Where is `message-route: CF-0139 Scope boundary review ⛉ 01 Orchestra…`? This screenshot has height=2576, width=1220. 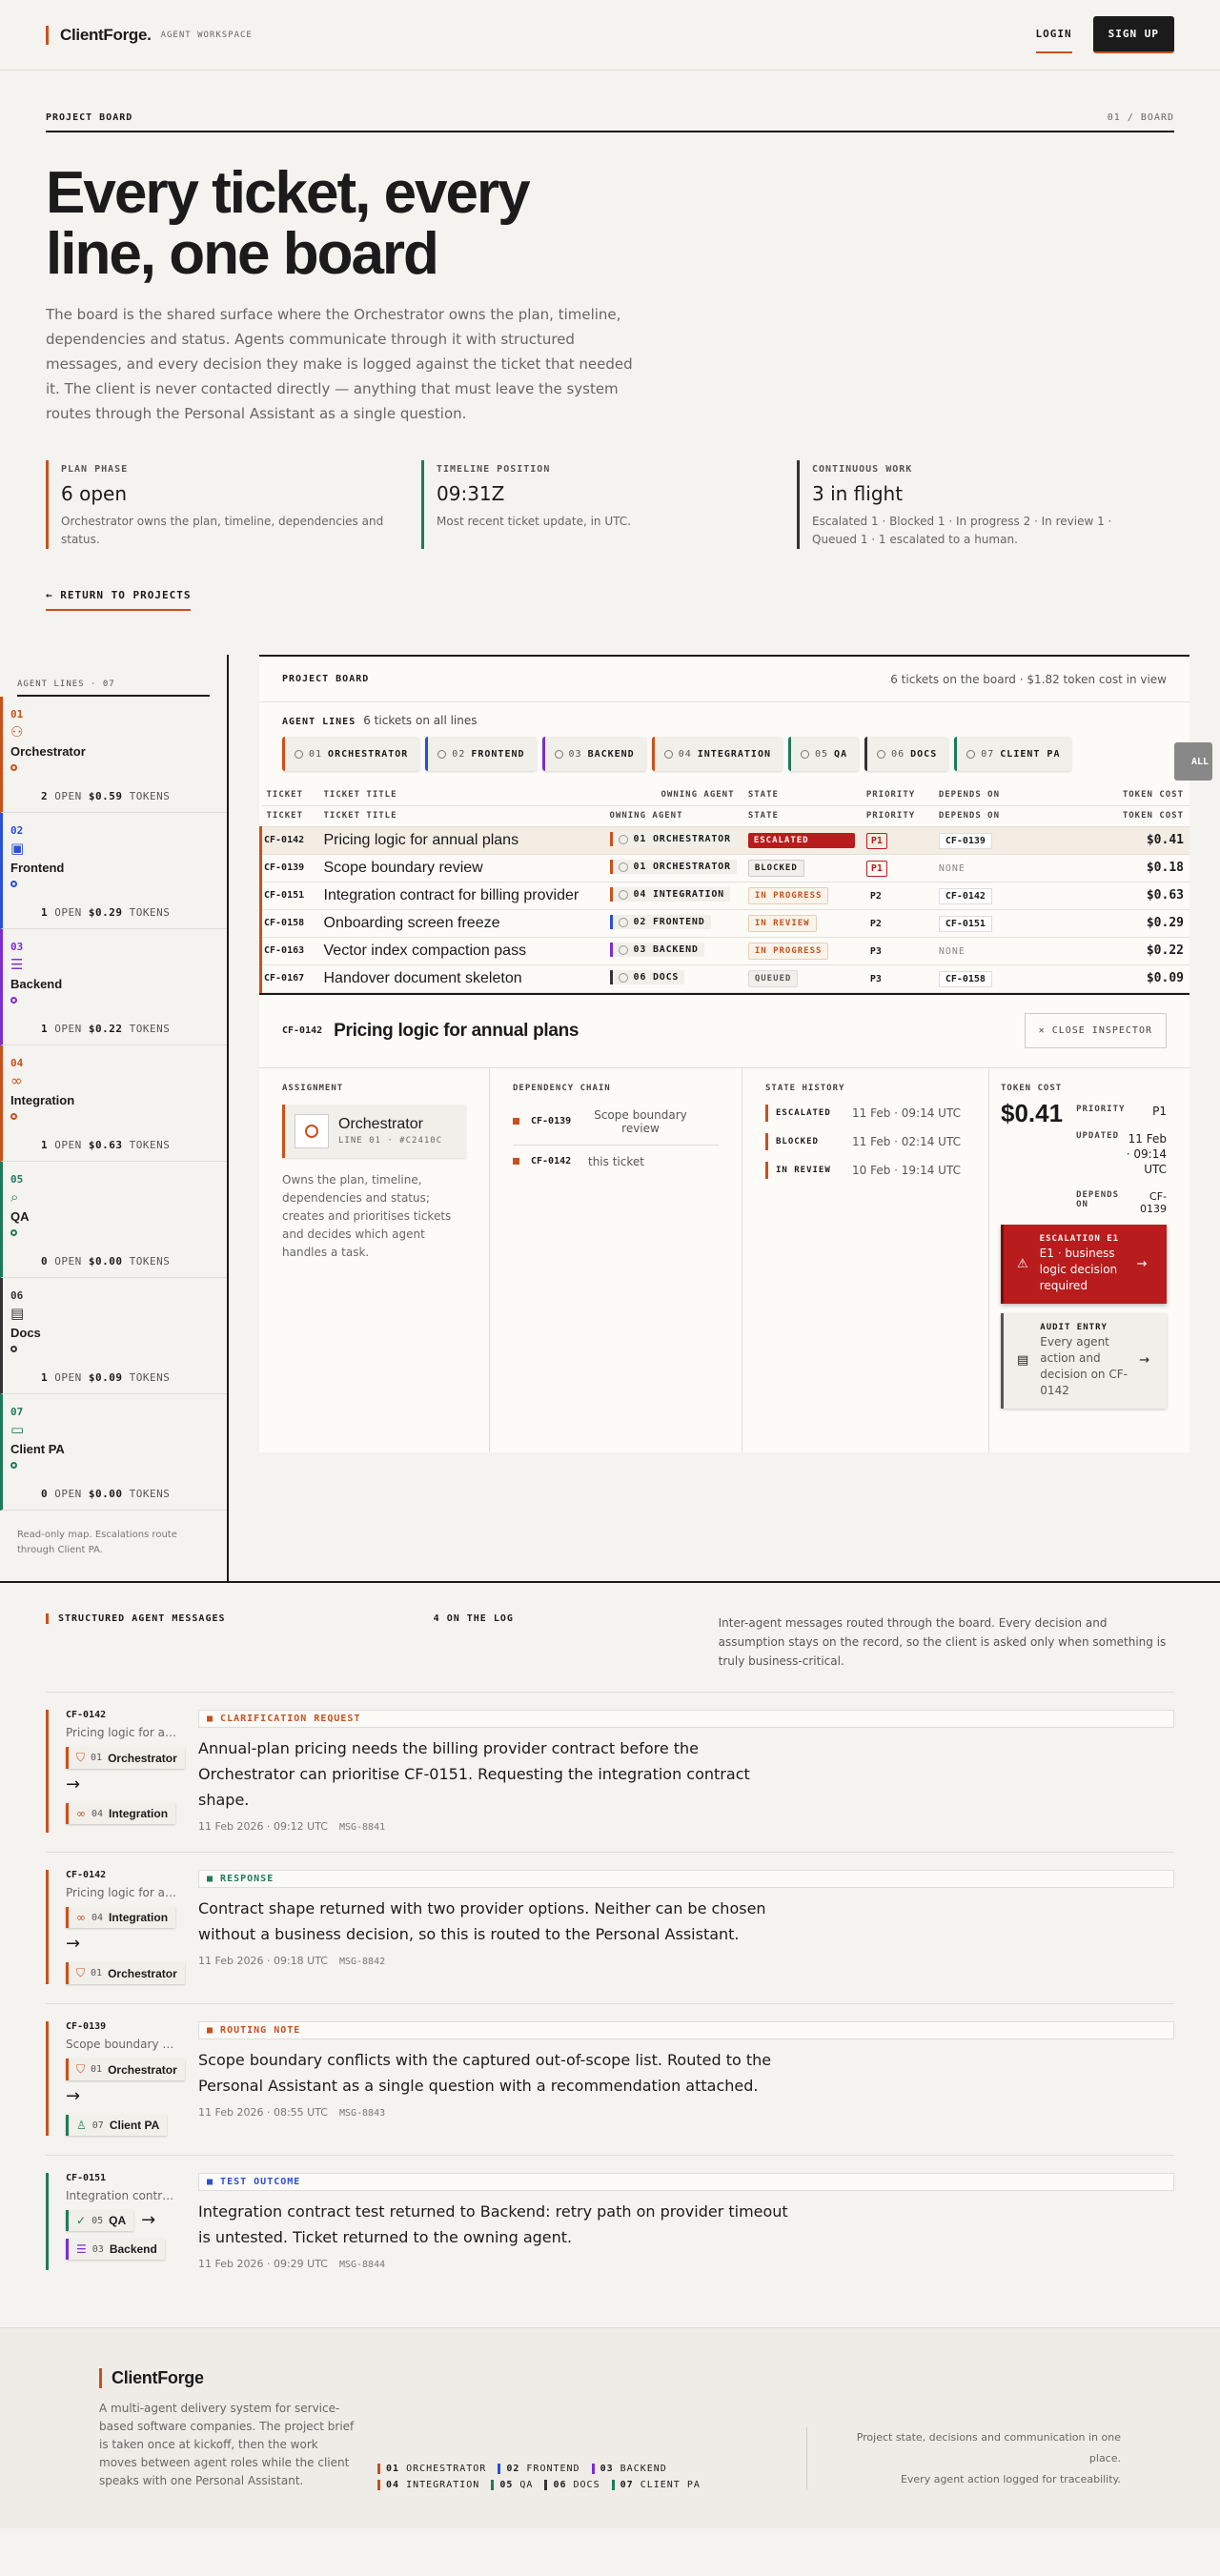 message-route: CF-0139 Scope boundary review ⛉ 01 Orchestra… is located at coordinates (122, 2078).